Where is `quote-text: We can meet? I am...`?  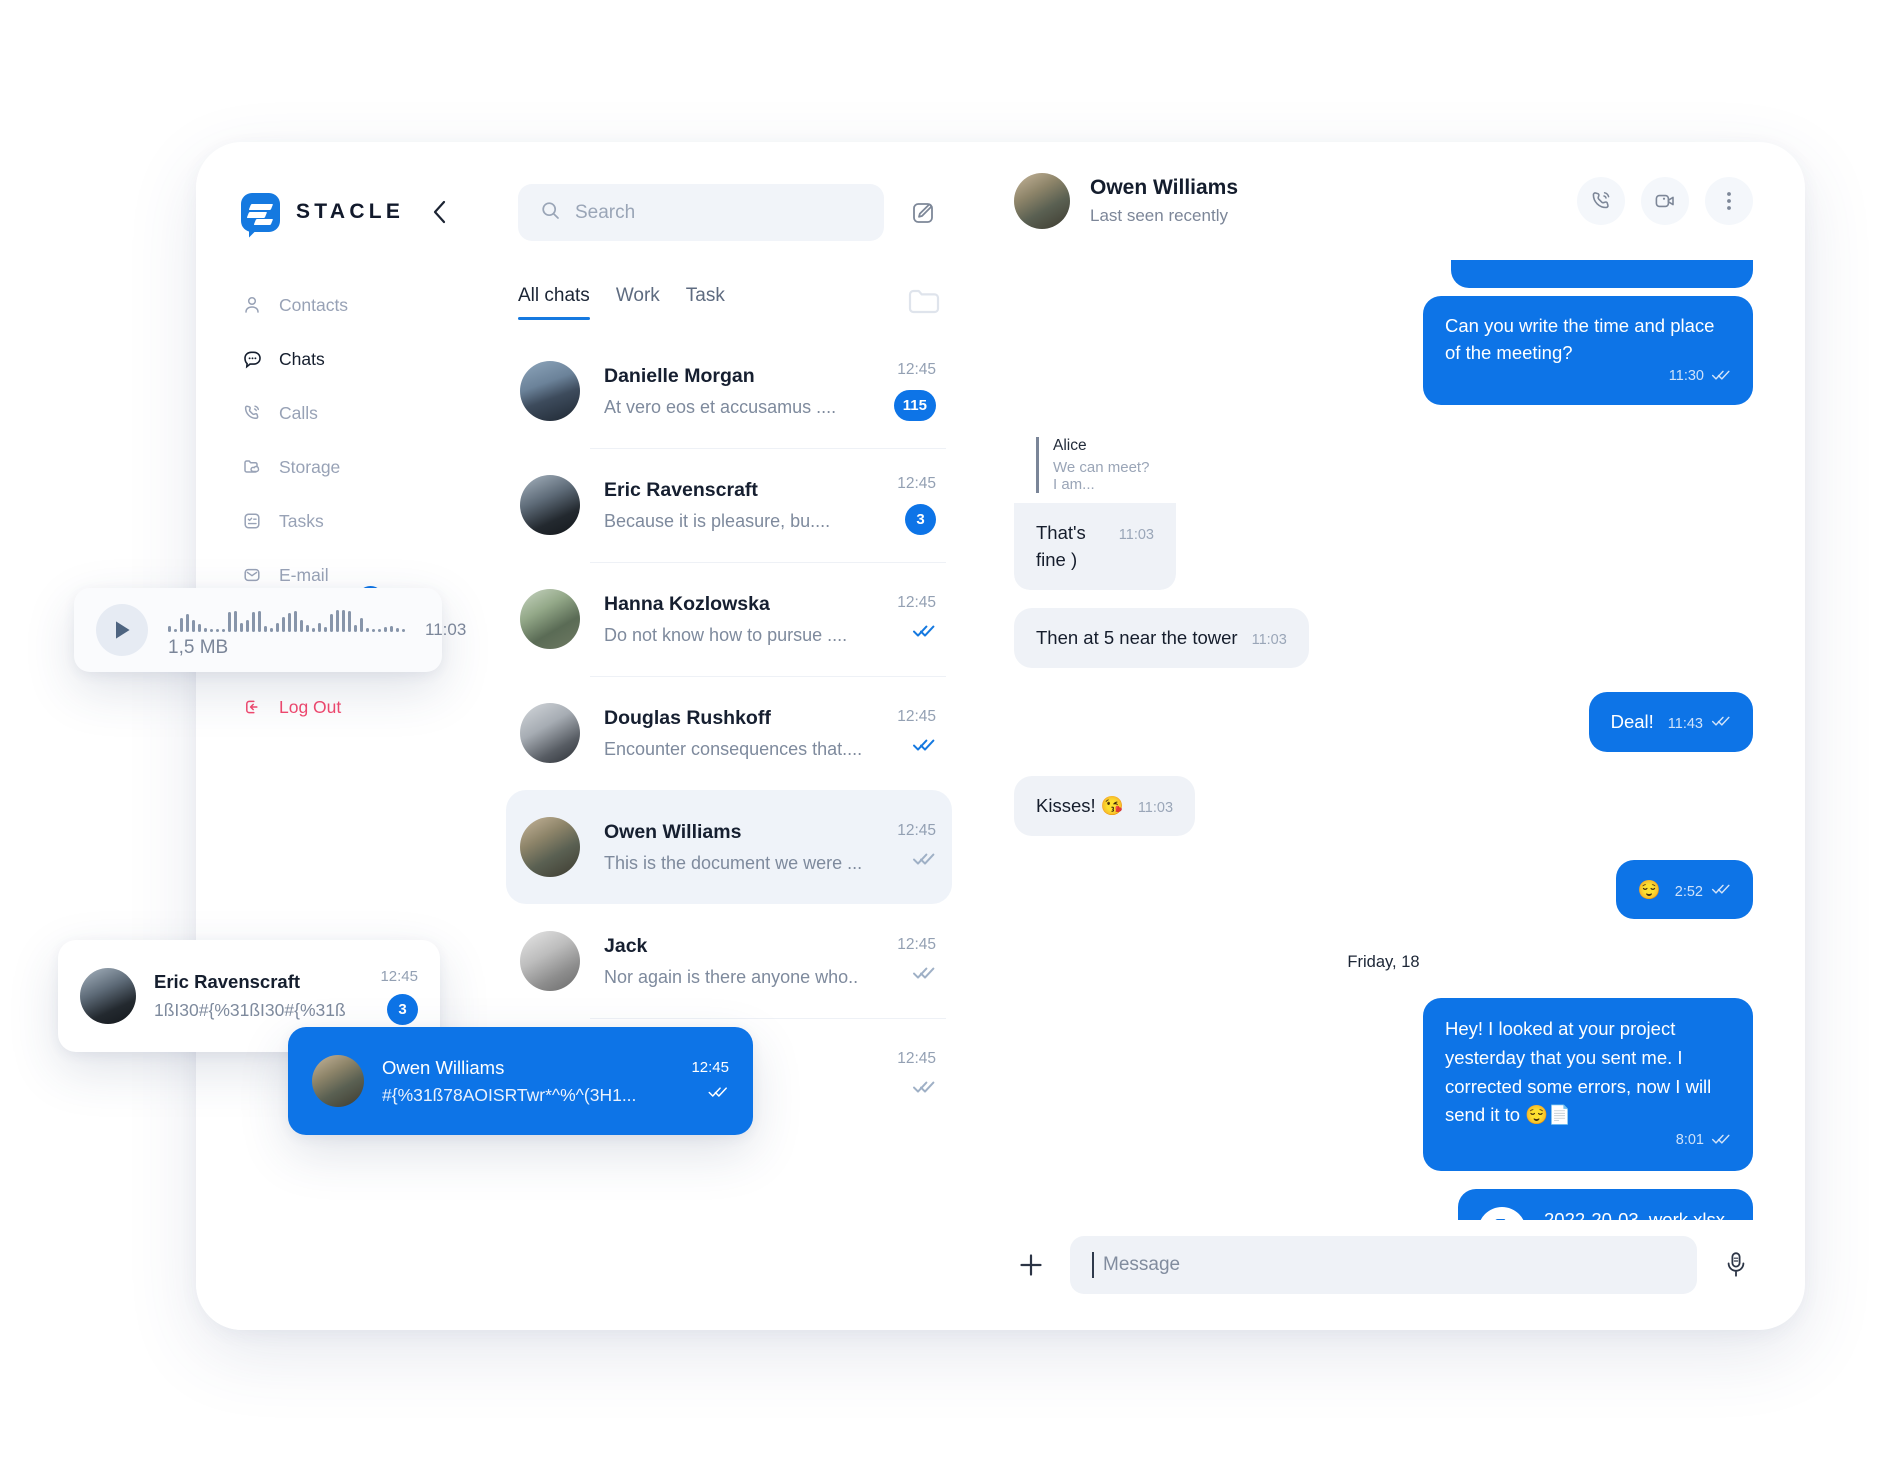 quote-text: We can meet? I am... is located at coordinates (1101, 476).